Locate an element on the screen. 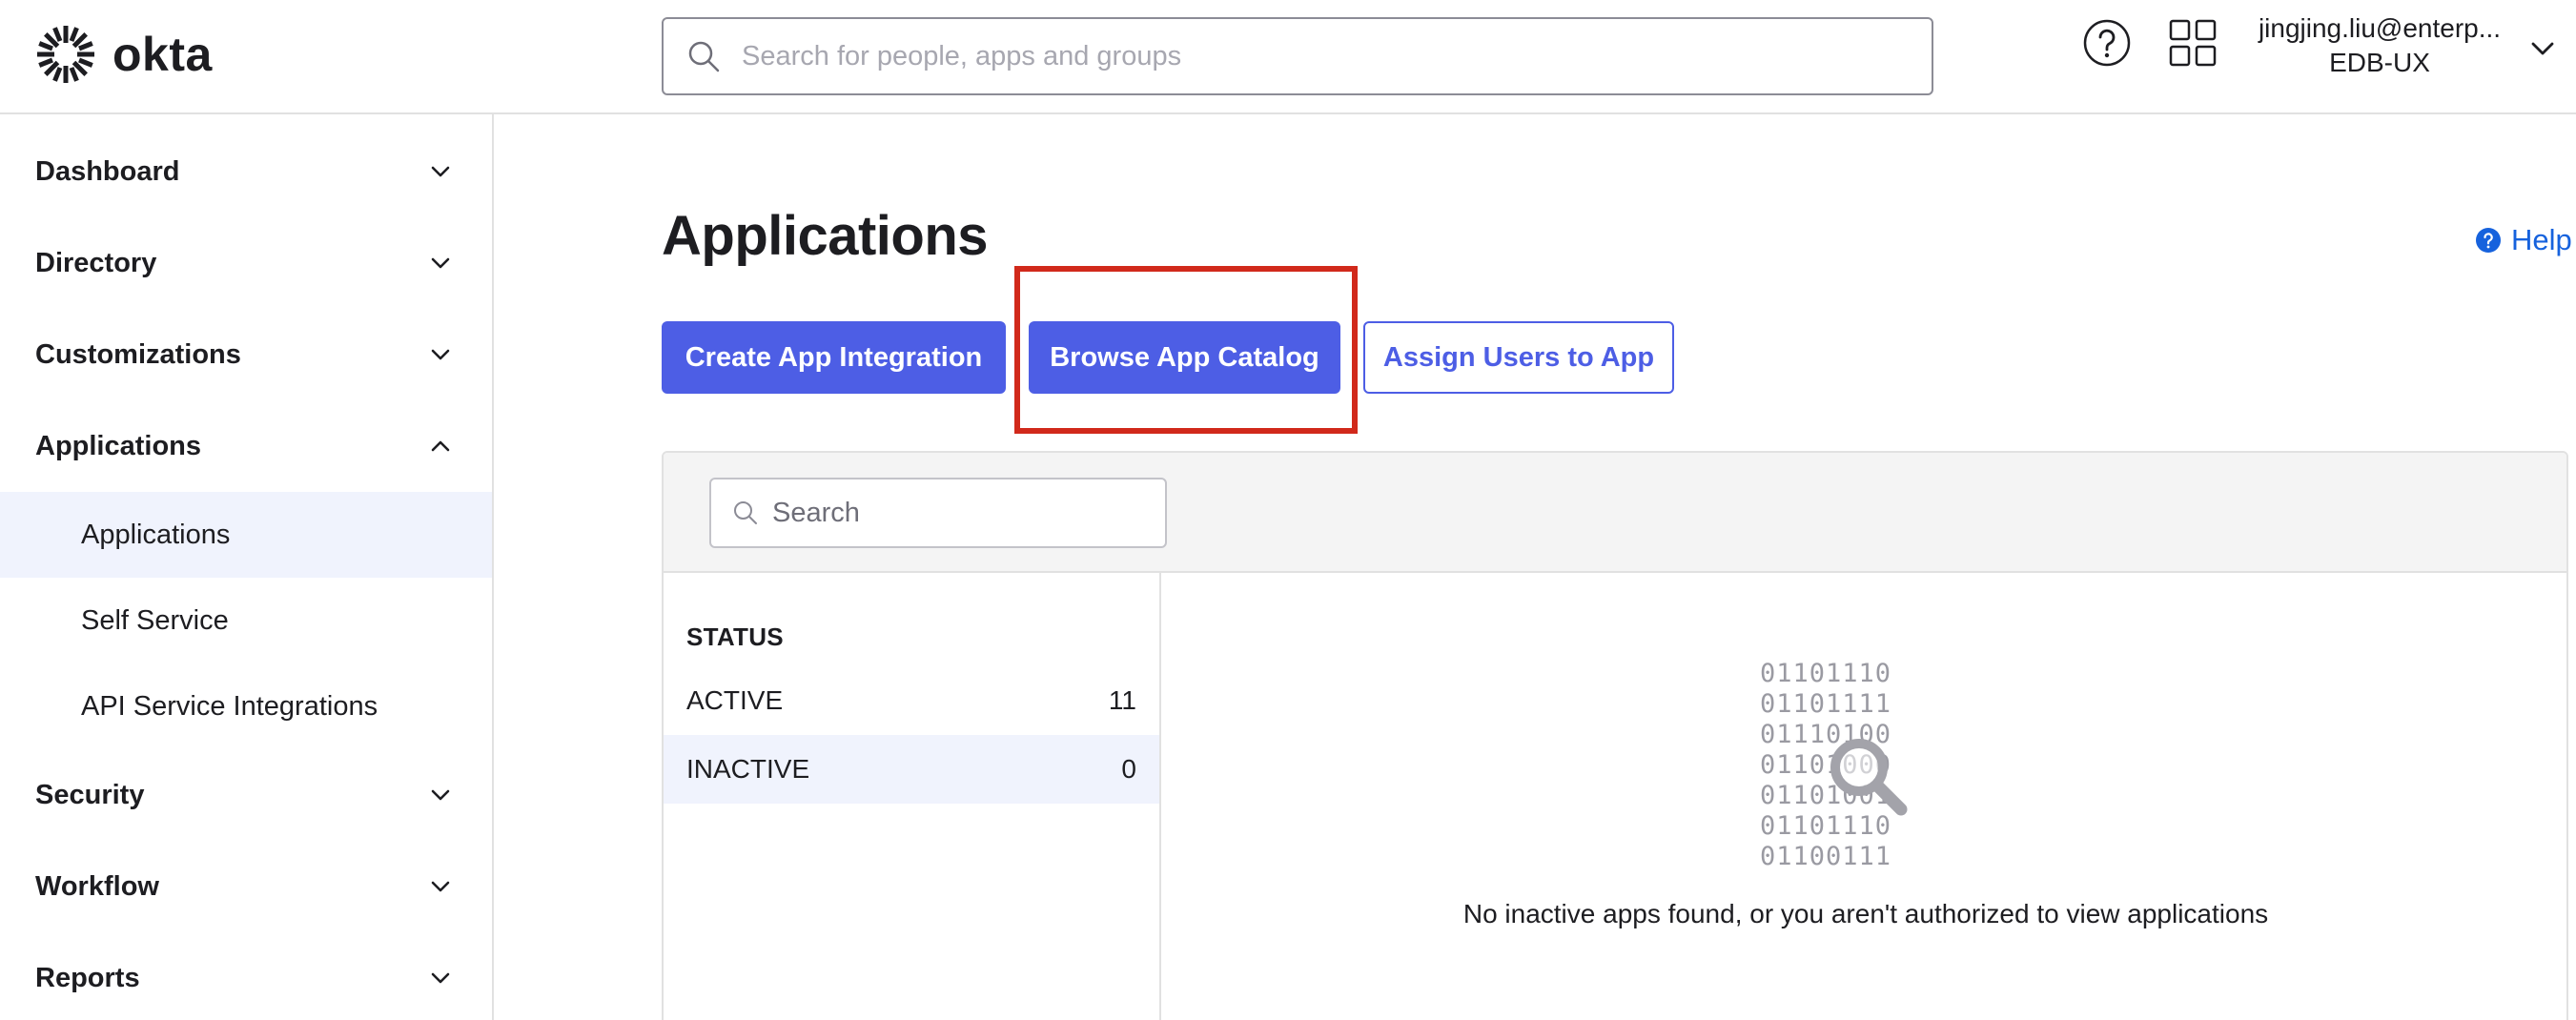 This screenshot has width=2576, height=1020. sidebar-section-customizations: Customizations is located at coordinates (246, 354).